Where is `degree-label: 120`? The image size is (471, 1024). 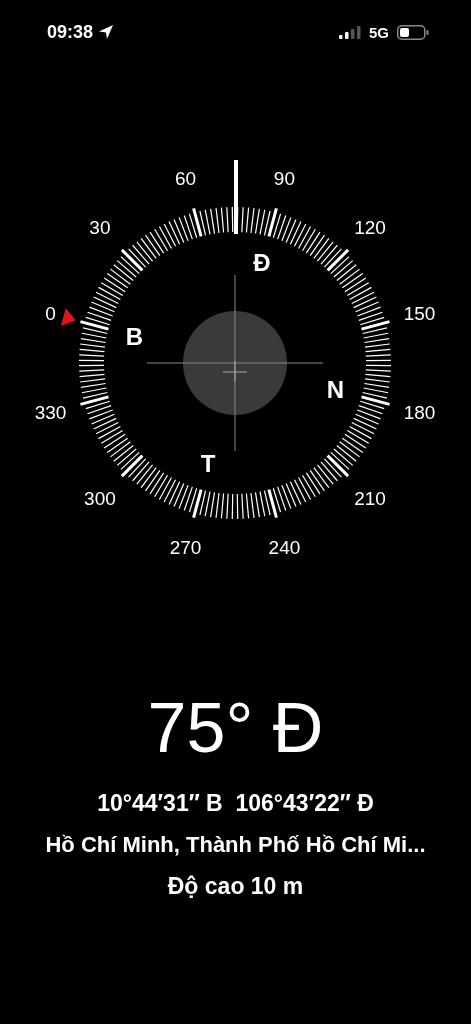
degree-label: 120 is located at coordinates (370, 228).